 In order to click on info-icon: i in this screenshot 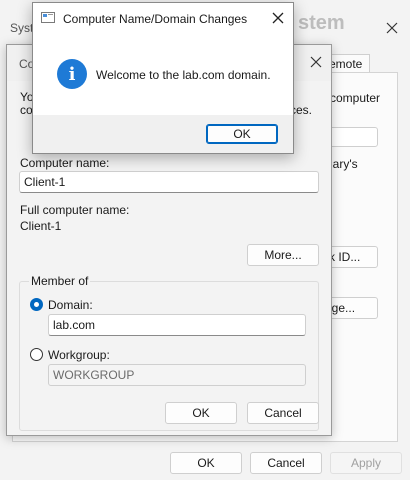, I will do `click(72, 74)`.